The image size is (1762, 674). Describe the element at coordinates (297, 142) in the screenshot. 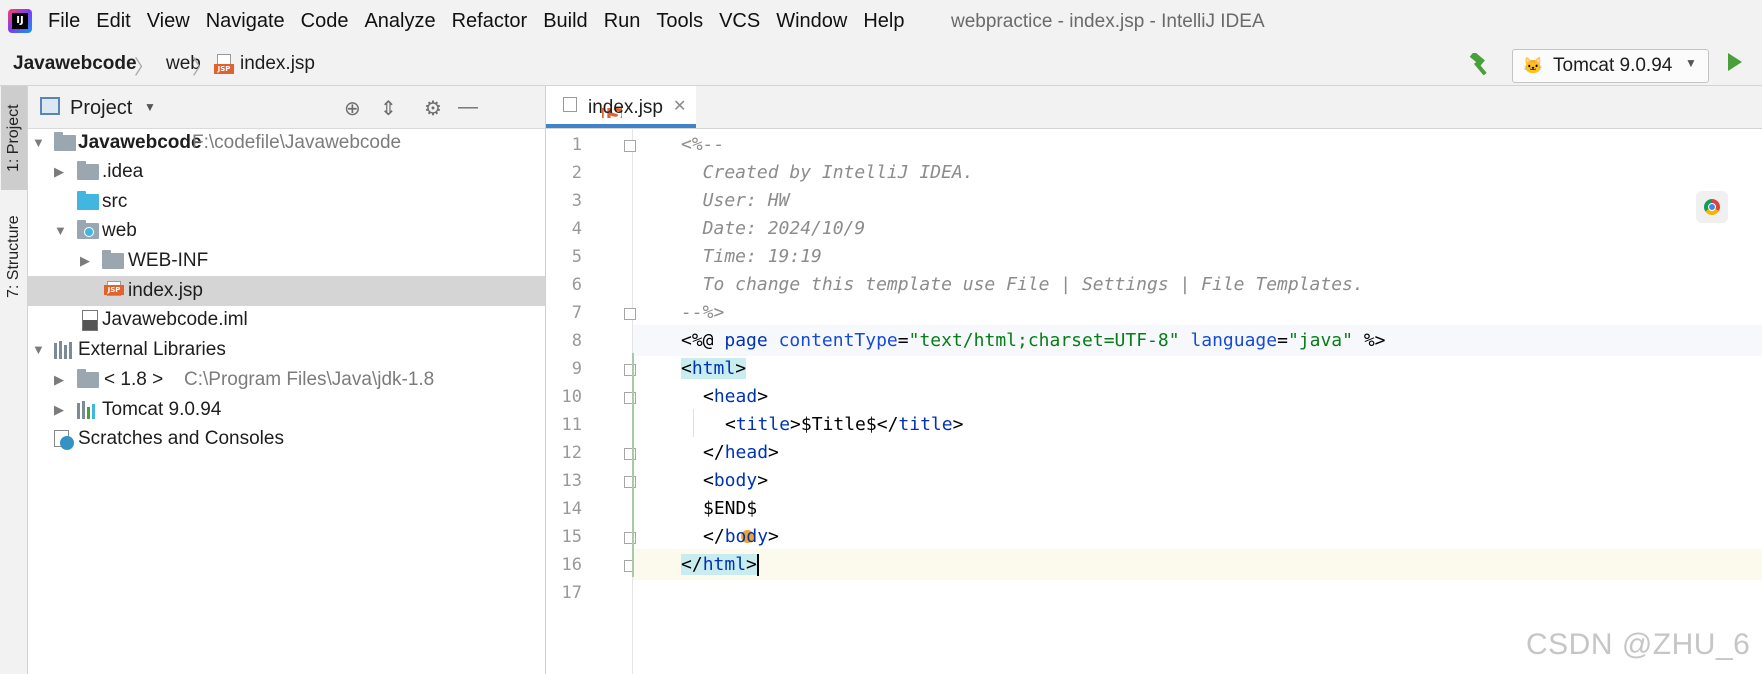

I see `tree-item-path: F:\codefile\Javawebcode` at that location.